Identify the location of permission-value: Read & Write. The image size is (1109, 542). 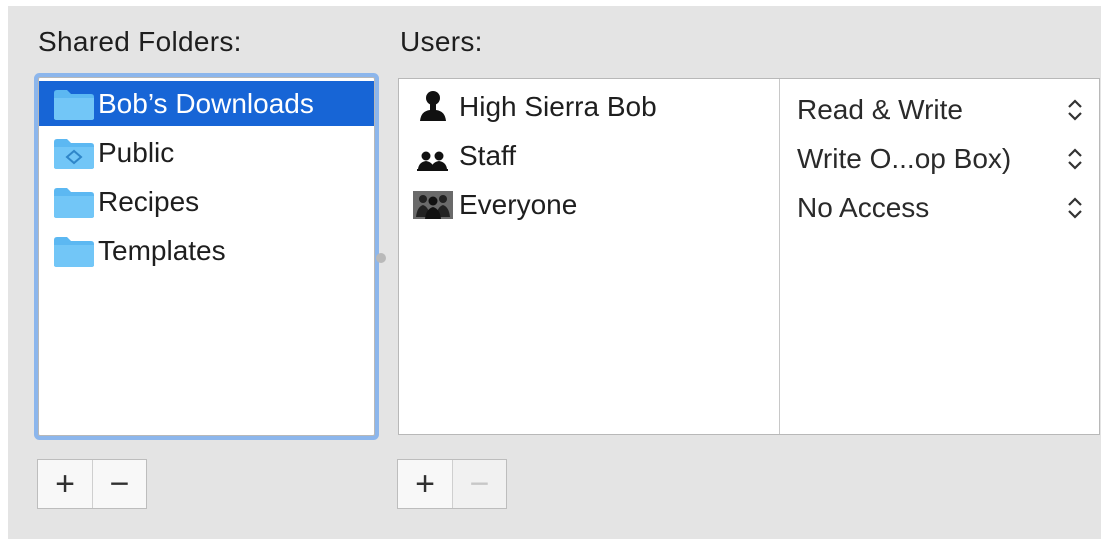
(880, 109).